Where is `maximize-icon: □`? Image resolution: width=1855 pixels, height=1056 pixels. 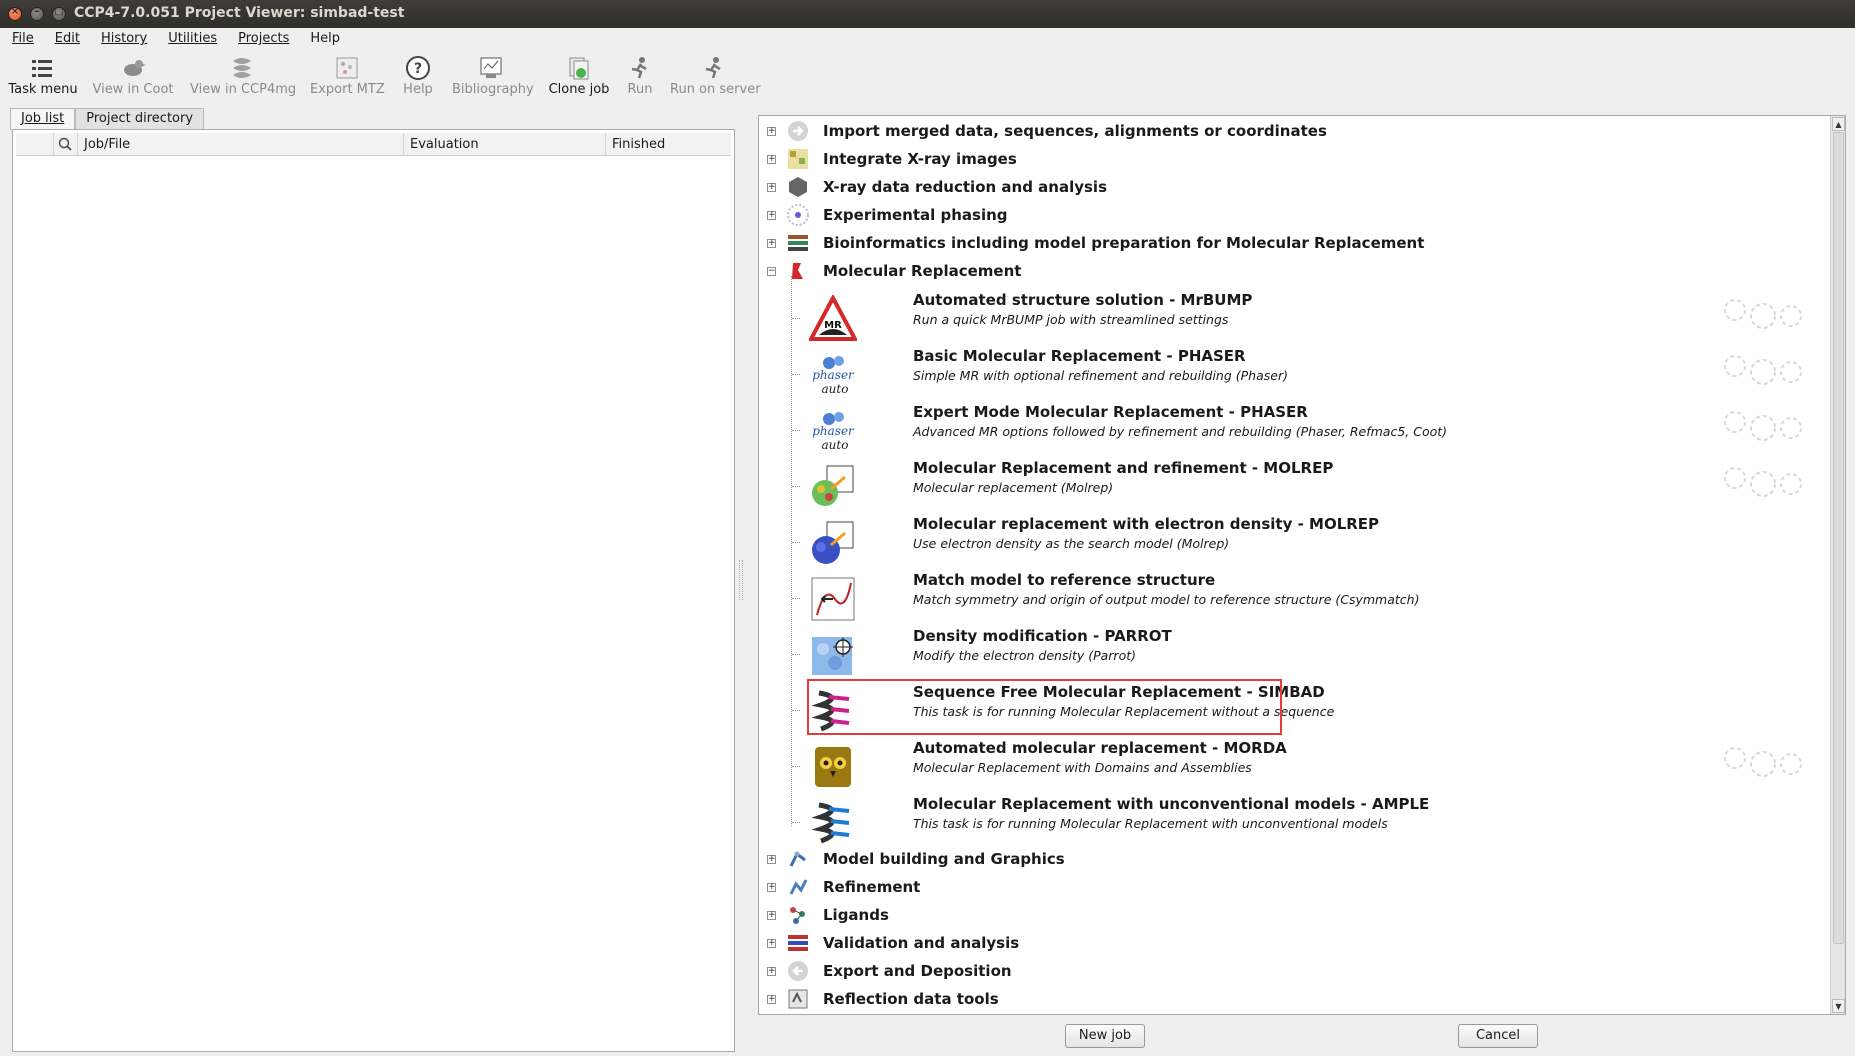
maximize-icon: □ is located at coordinates (59, 11).